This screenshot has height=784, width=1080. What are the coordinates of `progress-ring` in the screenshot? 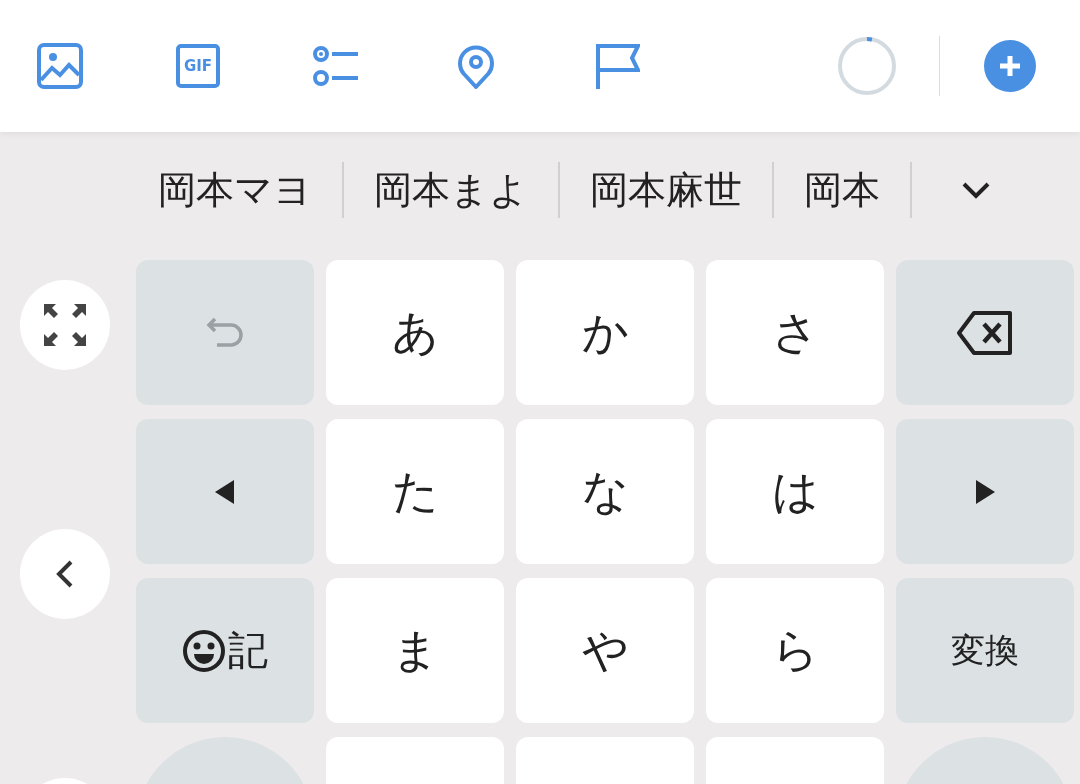 It's located at (867, 66).